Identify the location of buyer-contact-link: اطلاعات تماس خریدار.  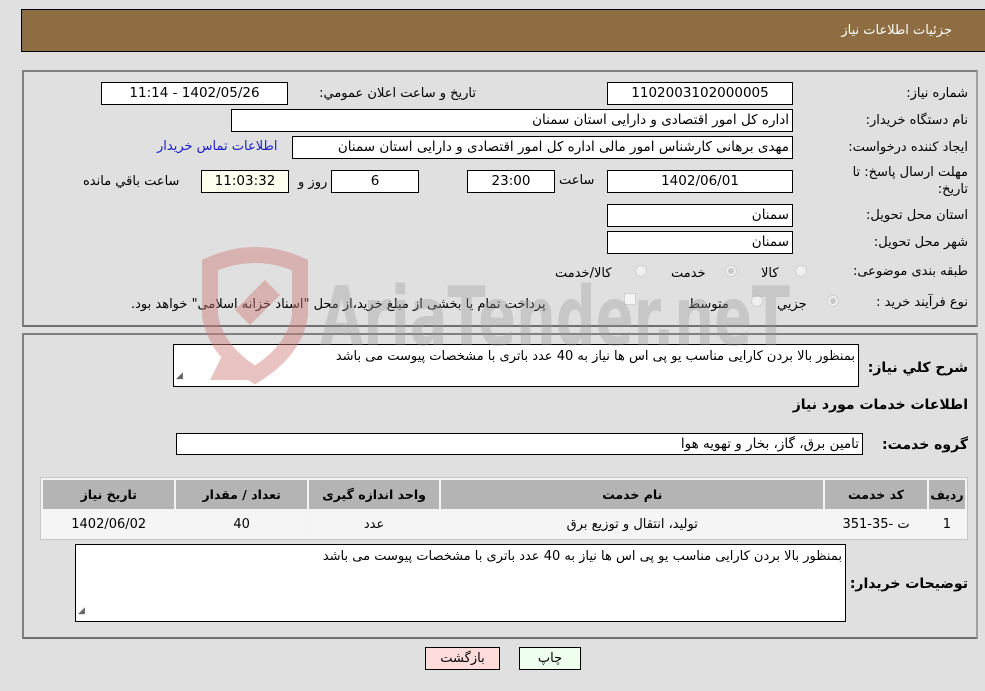
(217, 146).